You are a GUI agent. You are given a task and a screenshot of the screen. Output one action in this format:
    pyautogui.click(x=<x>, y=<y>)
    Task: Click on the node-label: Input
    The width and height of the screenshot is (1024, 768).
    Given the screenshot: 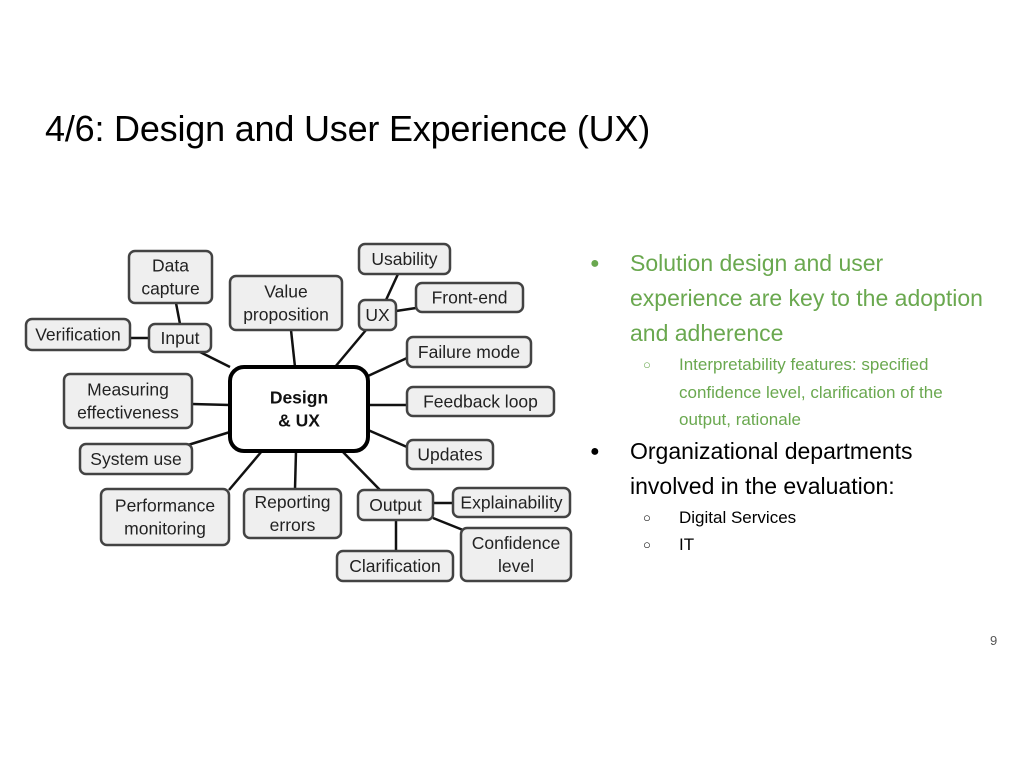 What is the action you would take?
    pyautogui.click(x=180, y=338)
    